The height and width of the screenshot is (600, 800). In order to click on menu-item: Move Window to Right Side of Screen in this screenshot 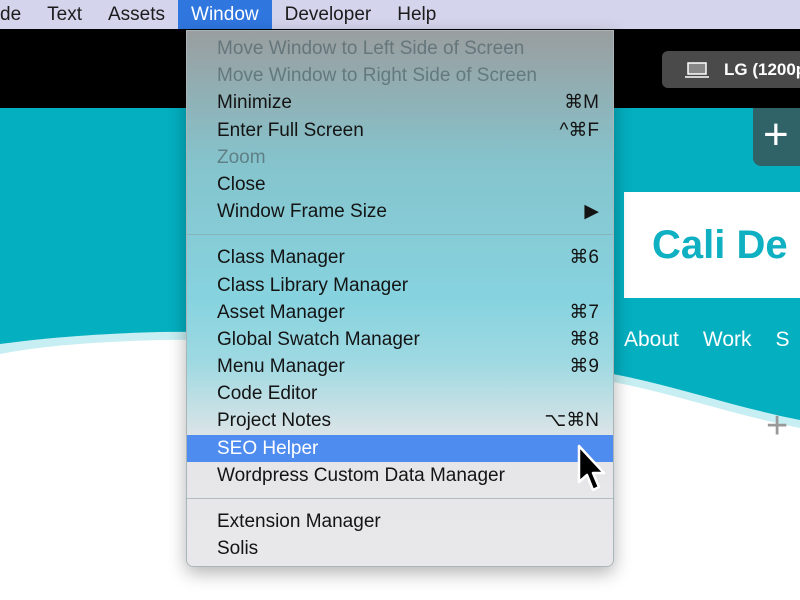, I will do `click(400, 75)`.